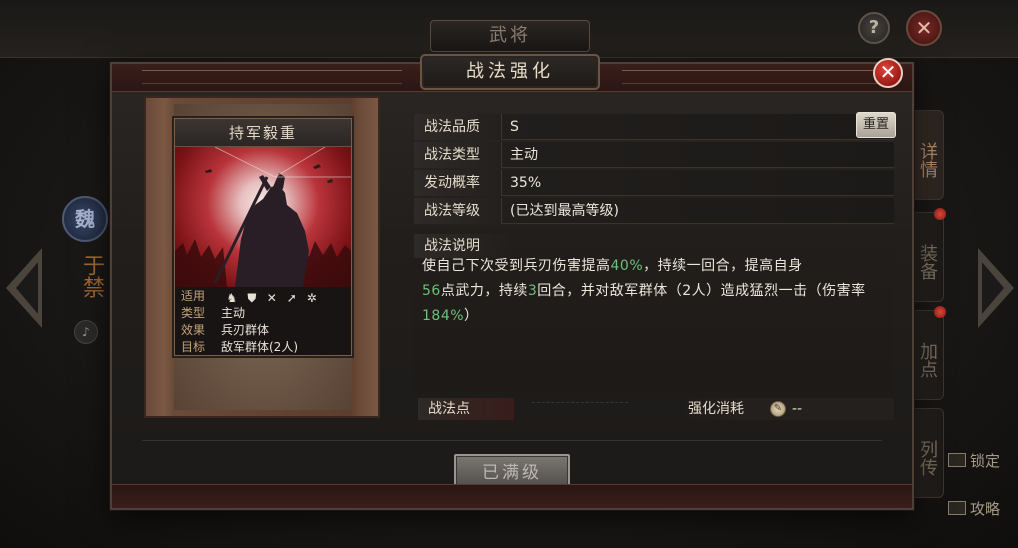  Describe the element at coordinates (957, 508) in the screenshot. I see `guide-icon` at that location.